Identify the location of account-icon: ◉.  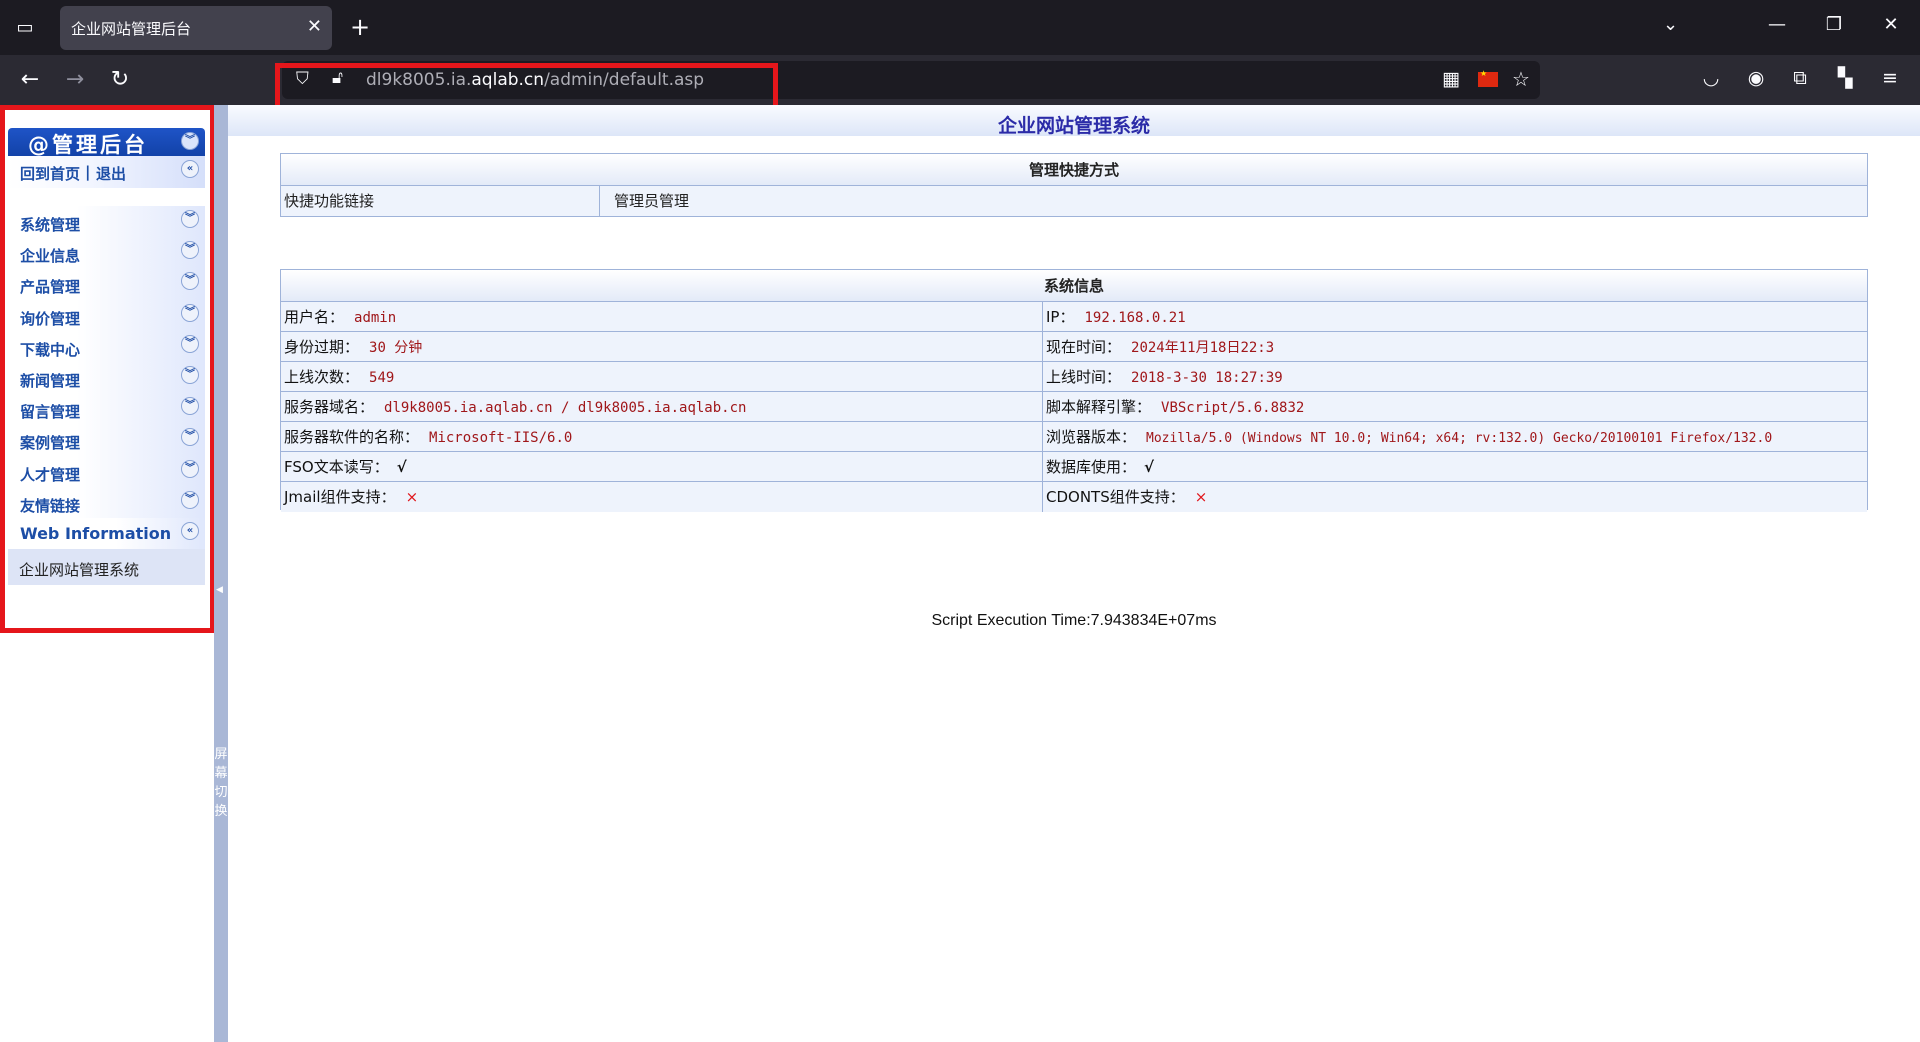
(1756, 78).